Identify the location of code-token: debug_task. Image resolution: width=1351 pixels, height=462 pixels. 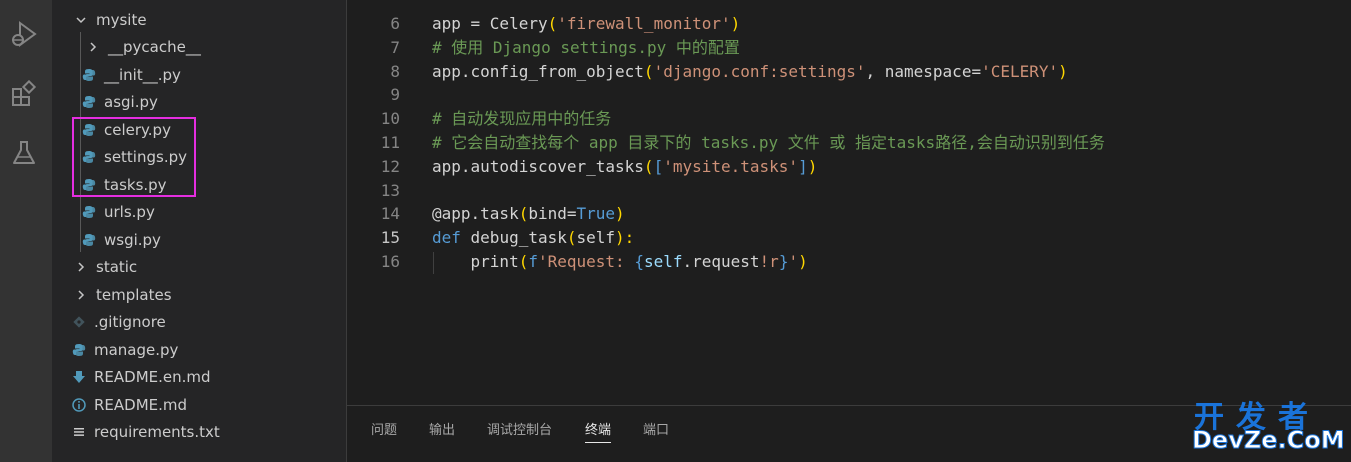
(513, 238).